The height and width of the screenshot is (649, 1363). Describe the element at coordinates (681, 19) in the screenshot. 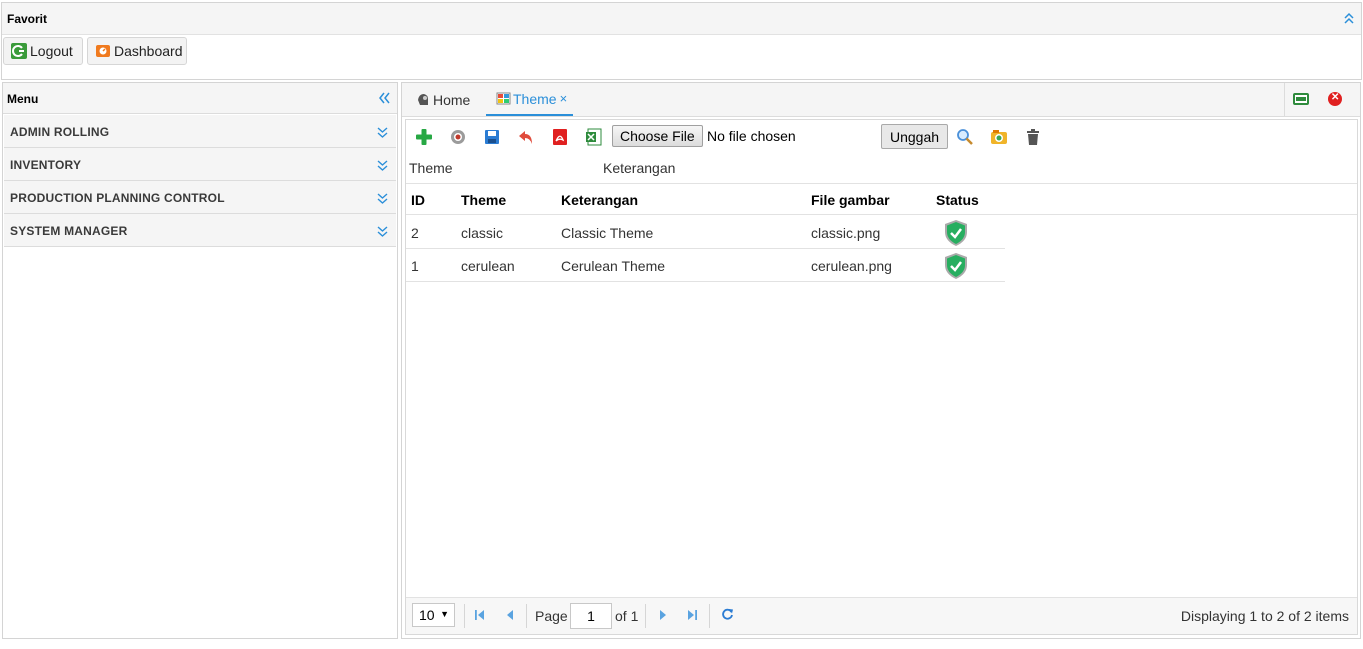

I see `favorit-header: Favorit` at that location.